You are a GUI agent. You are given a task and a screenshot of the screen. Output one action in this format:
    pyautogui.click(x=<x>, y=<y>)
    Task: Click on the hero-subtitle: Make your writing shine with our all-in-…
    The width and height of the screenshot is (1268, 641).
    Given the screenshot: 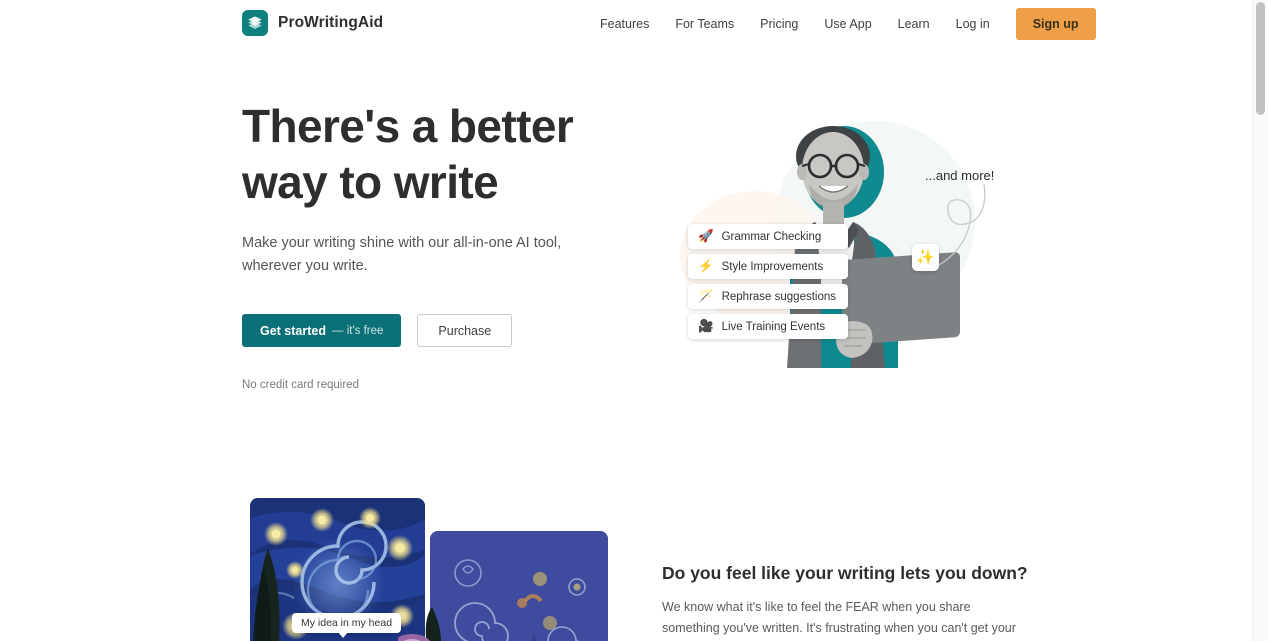 What is the action you would take?
    pyautogui.click(x=402, y=254)
    